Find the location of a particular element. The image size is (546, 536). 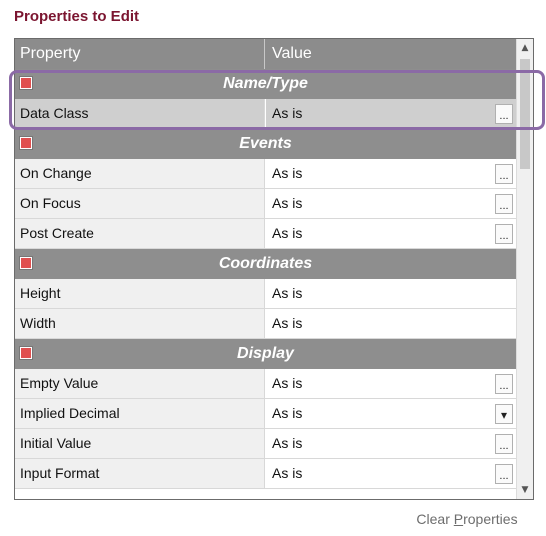

scroll-thumb is located at coordinates (525, 114).